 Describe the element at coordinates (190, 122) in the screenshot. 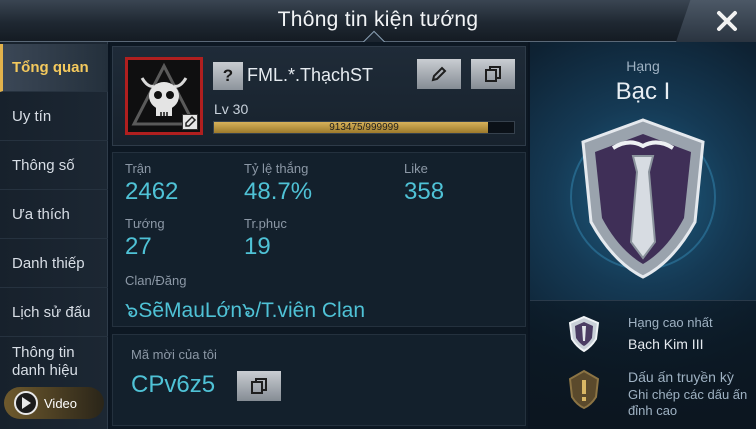

I see `edit-avatar-icon` at that location.